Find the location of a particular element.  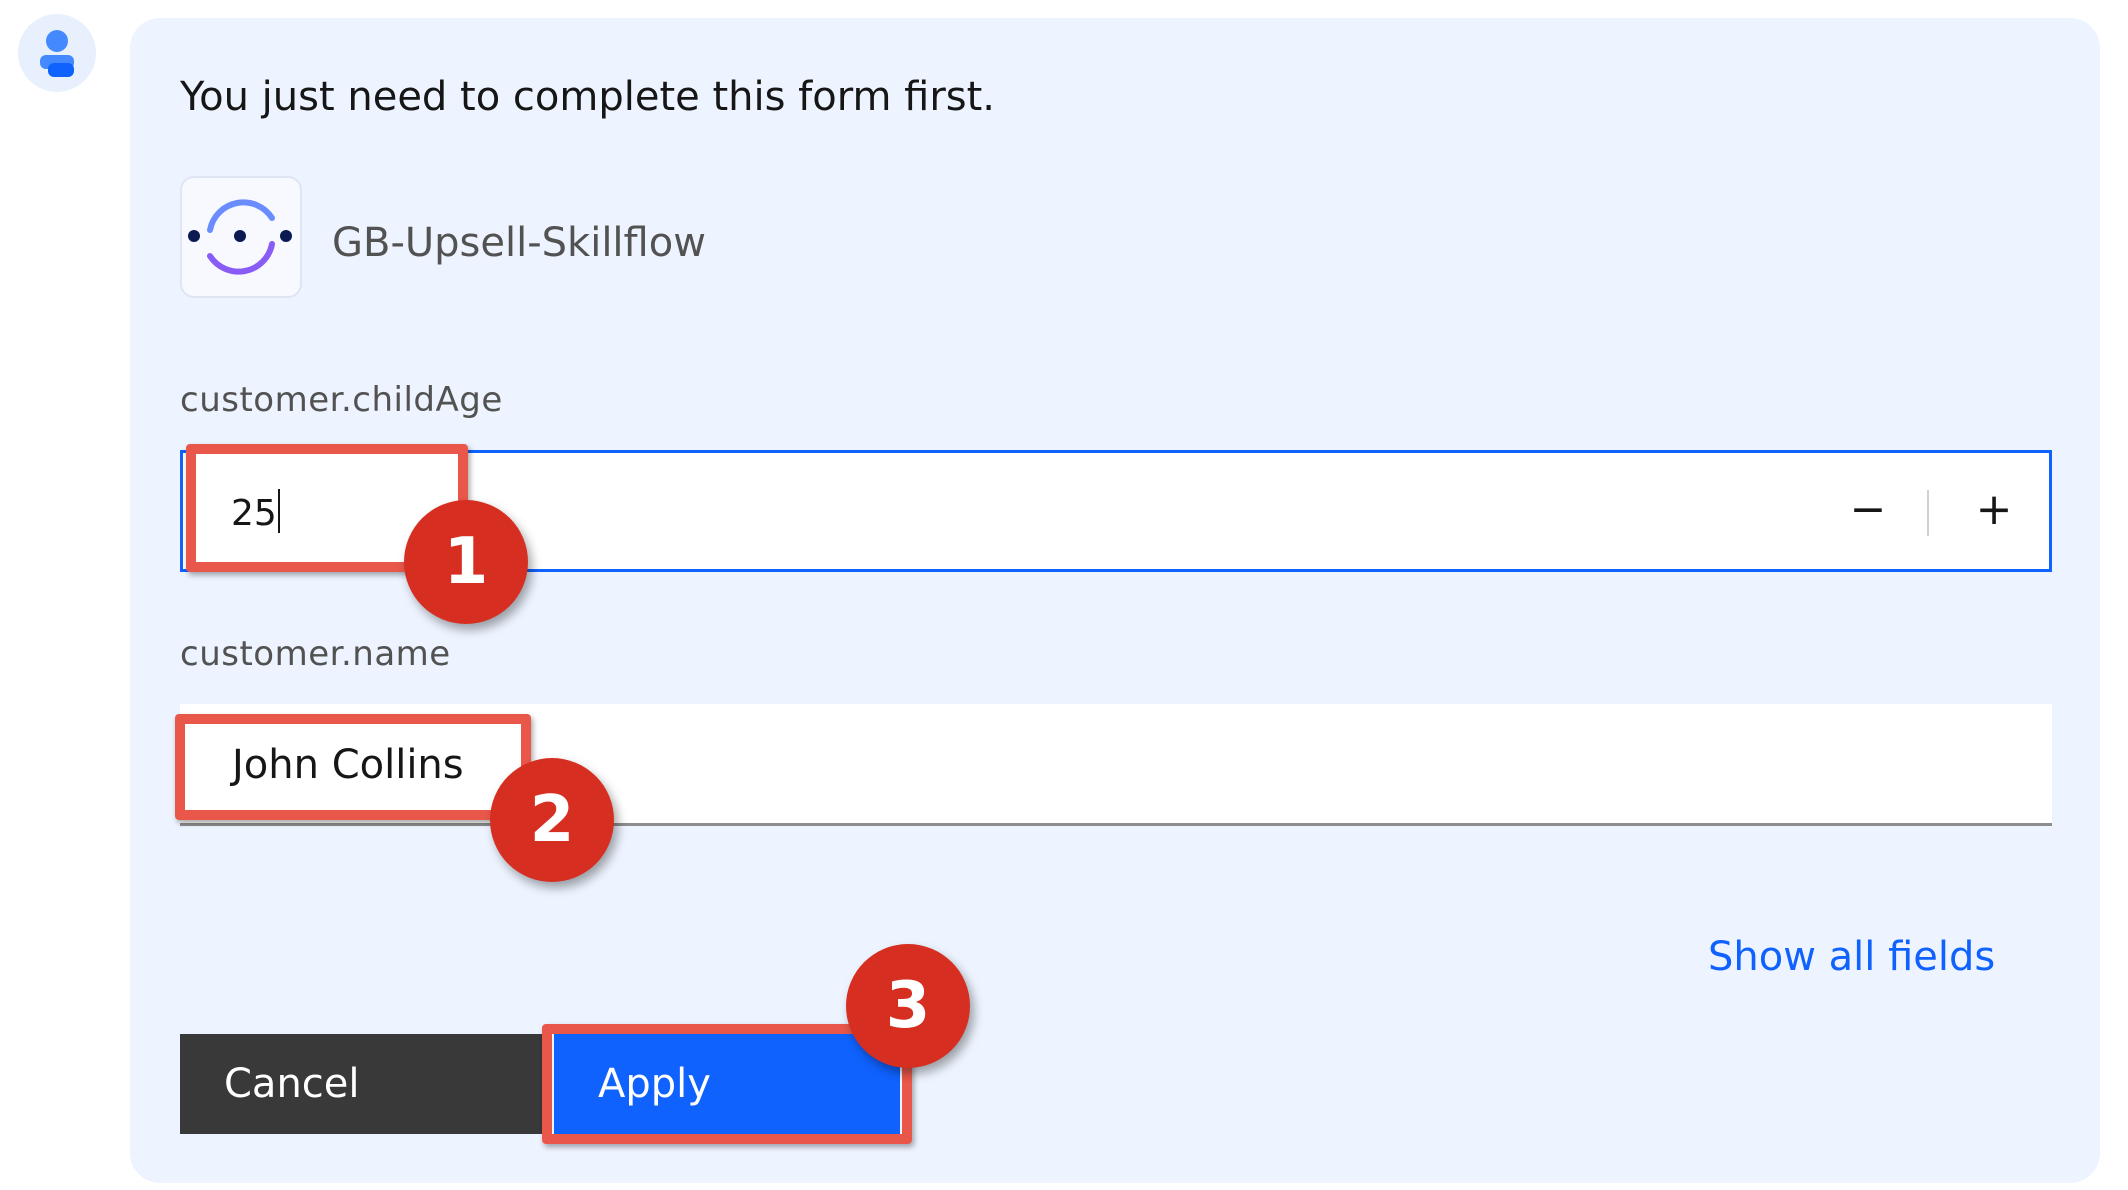

apply-button: Apply is located at coordinates (727, 1084).